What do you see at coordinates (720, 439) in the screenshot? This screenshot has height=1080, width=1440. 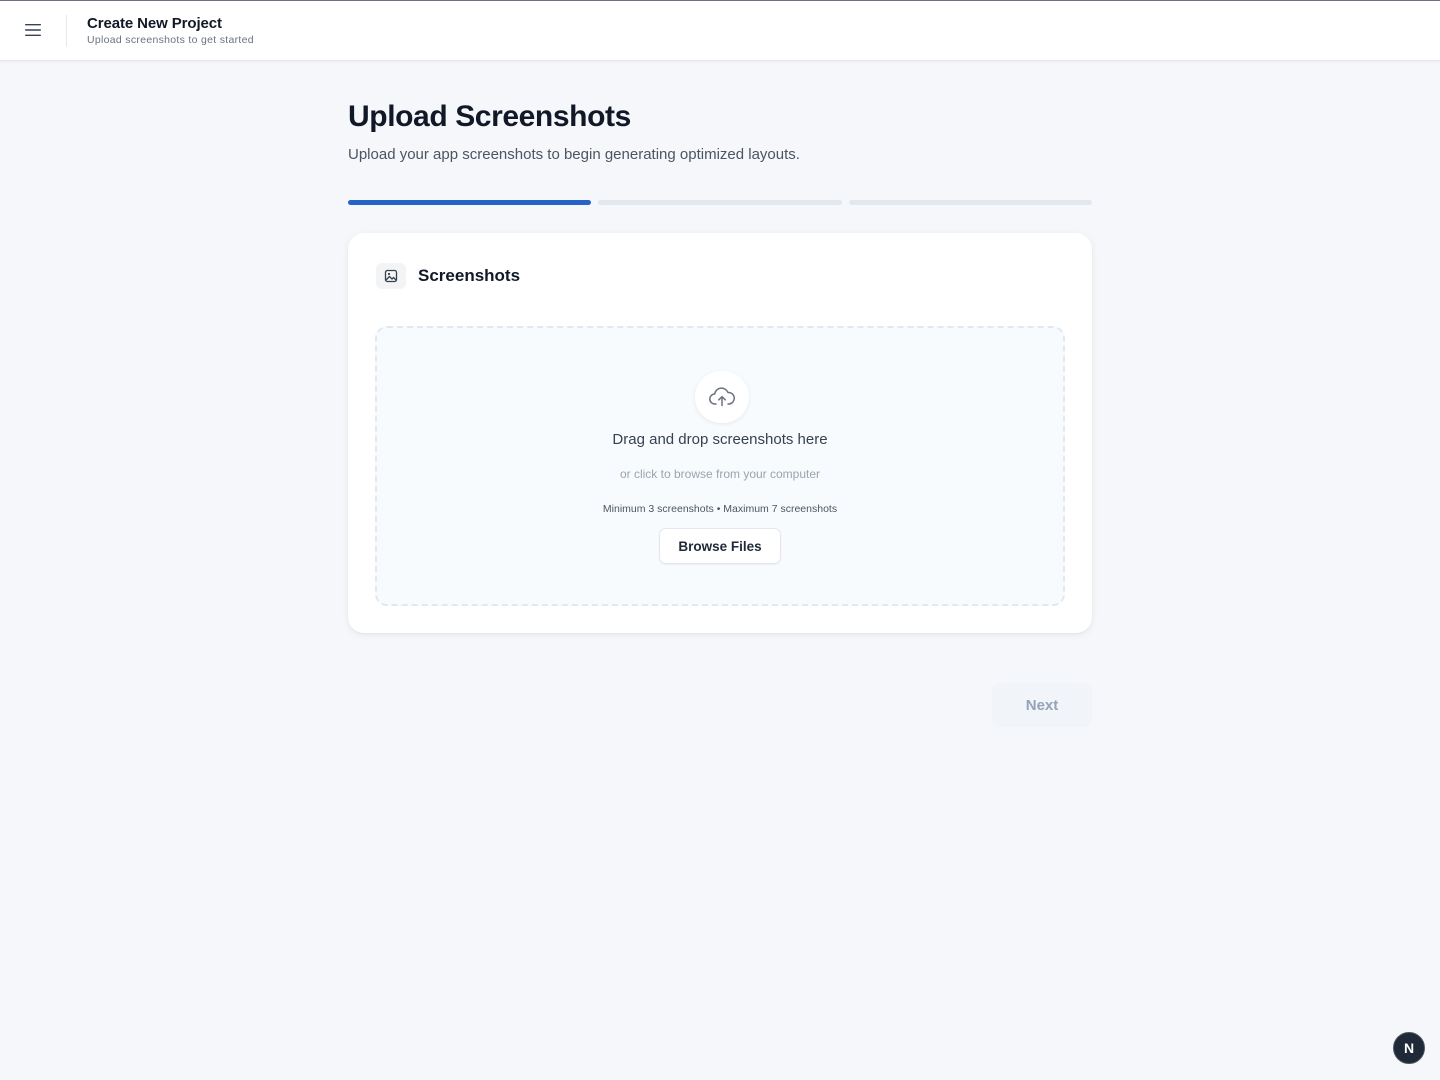 I see `dropzone-title: Drag and drop screenshots here` at bounding box center [720, 439].